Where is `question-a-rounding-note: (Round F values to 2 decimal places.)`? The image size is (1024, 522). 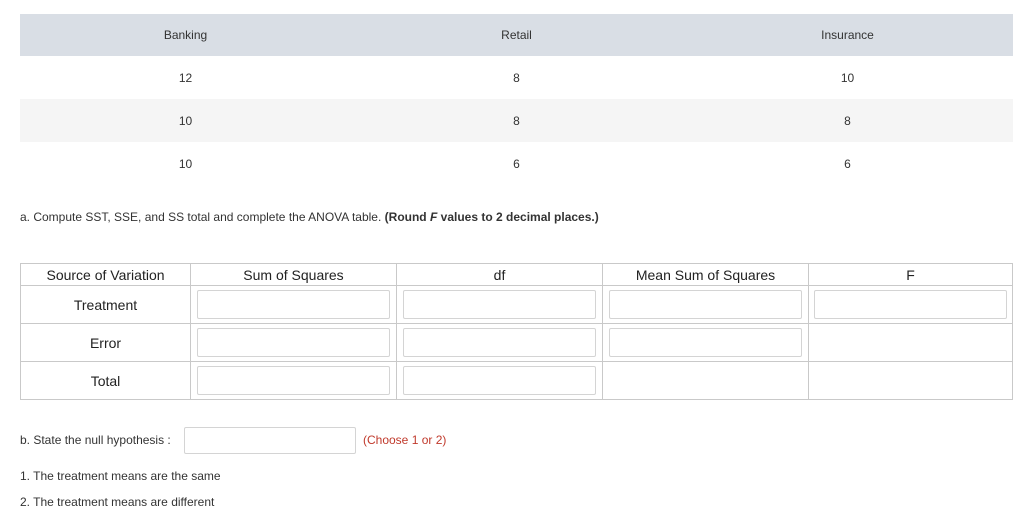 question-a-rounding-note: (Round F values to 2 decimal places.) is located at coordinates (492, 217).